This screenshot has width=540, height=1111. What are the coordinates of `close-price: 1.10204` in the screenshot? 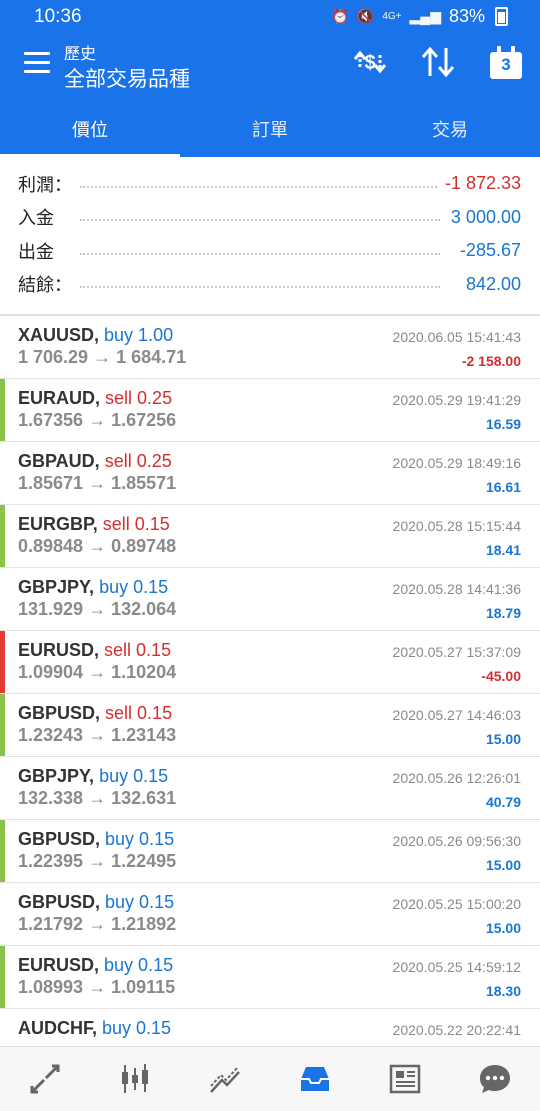 It's located at (144, 672).